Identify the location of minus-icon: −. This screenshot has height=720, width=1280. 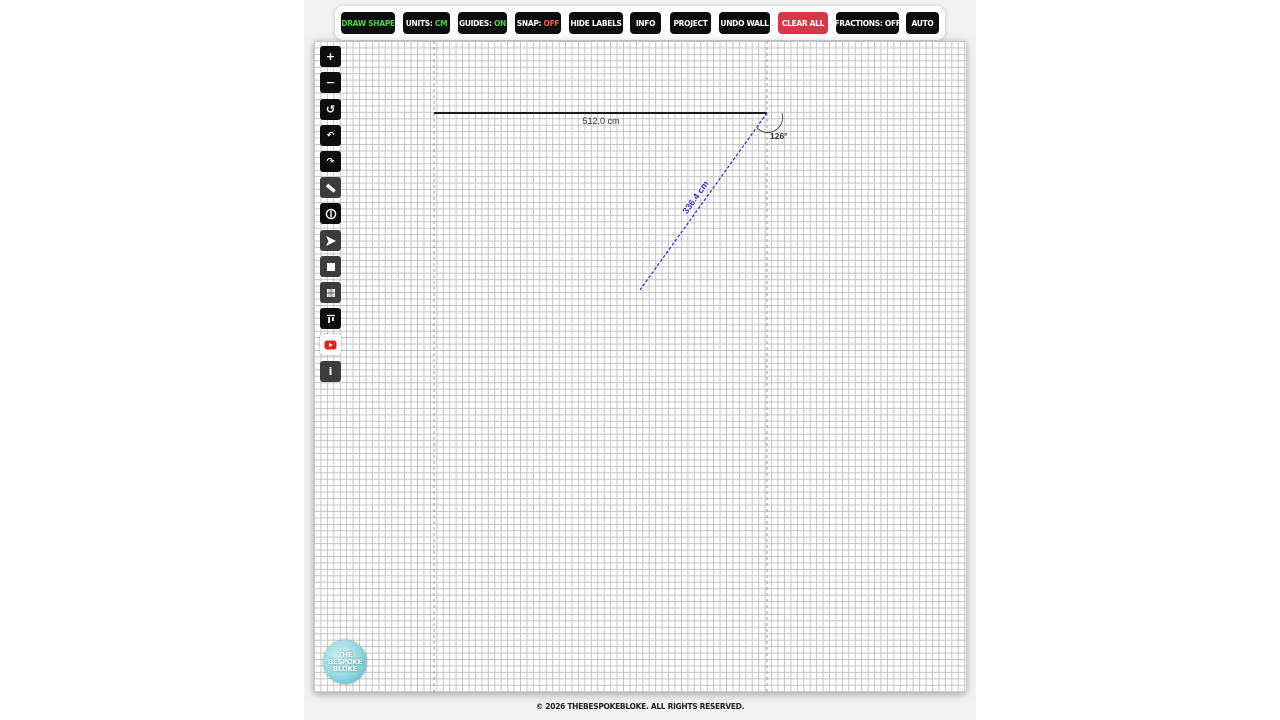
(330, 82).